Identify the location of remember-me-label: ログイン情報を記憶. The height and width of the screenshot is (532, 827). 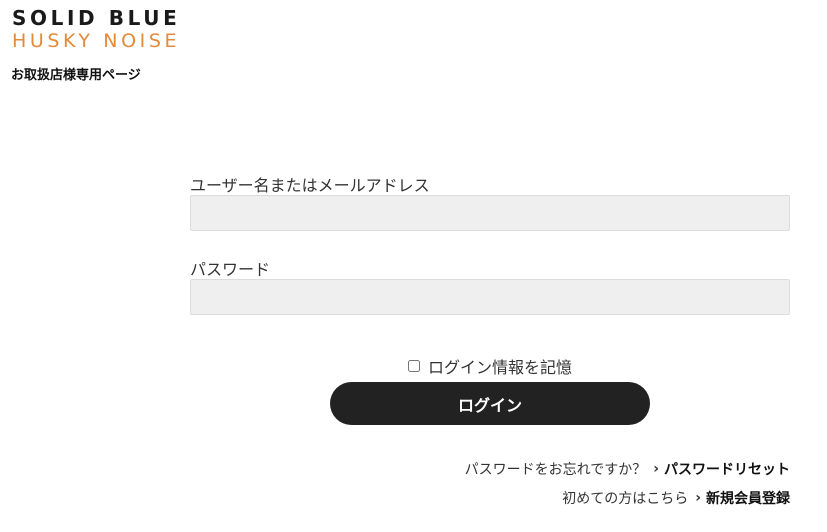
(500, 366).